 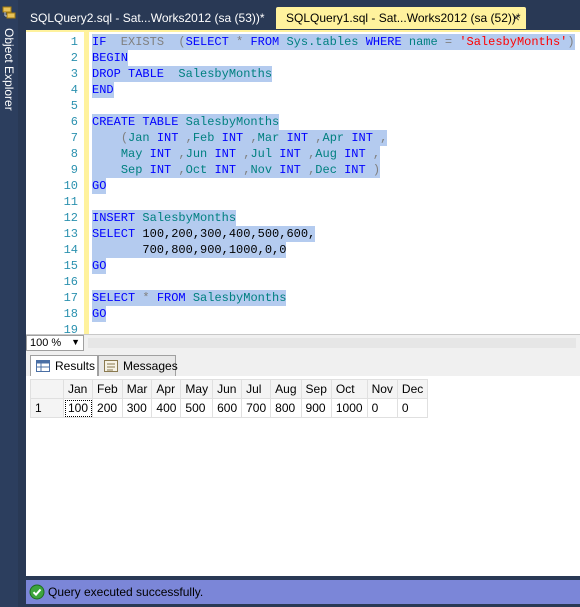 I want to click on column-header: Dec, so click(x=412, y=389).